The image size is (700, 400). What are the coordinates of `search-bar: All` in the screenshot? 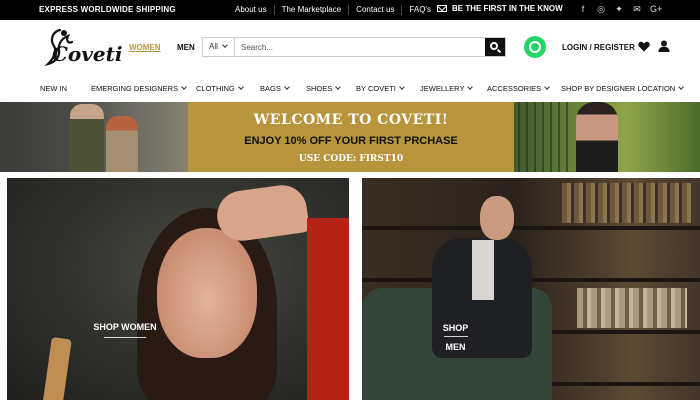 It's located at (354, 47).